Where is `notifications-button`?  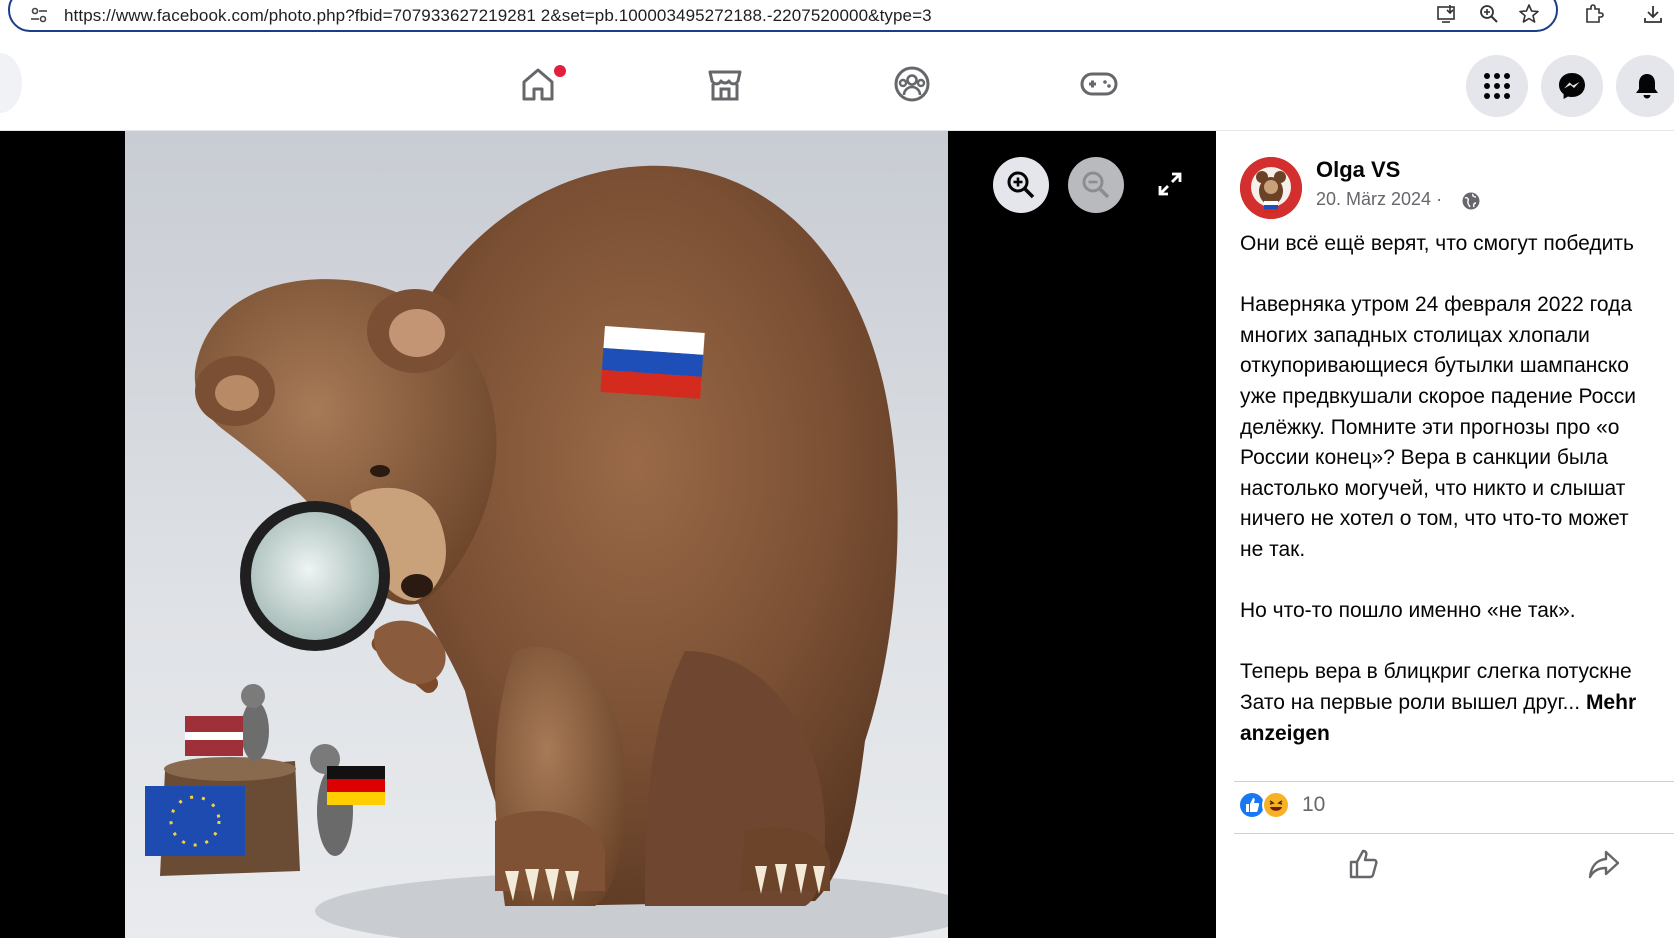 notifications-button is located at coordinates (1645, 86).